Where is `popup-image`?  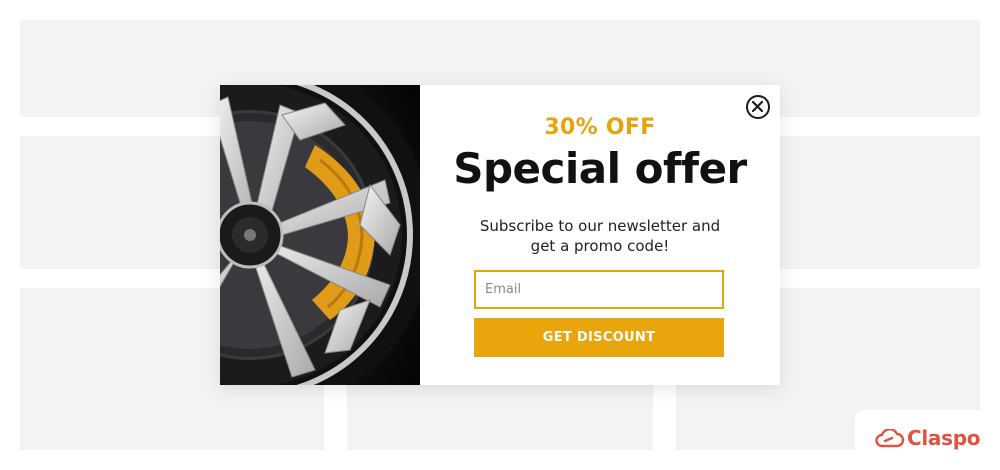 popup-image is located at coordinates (320, 235).